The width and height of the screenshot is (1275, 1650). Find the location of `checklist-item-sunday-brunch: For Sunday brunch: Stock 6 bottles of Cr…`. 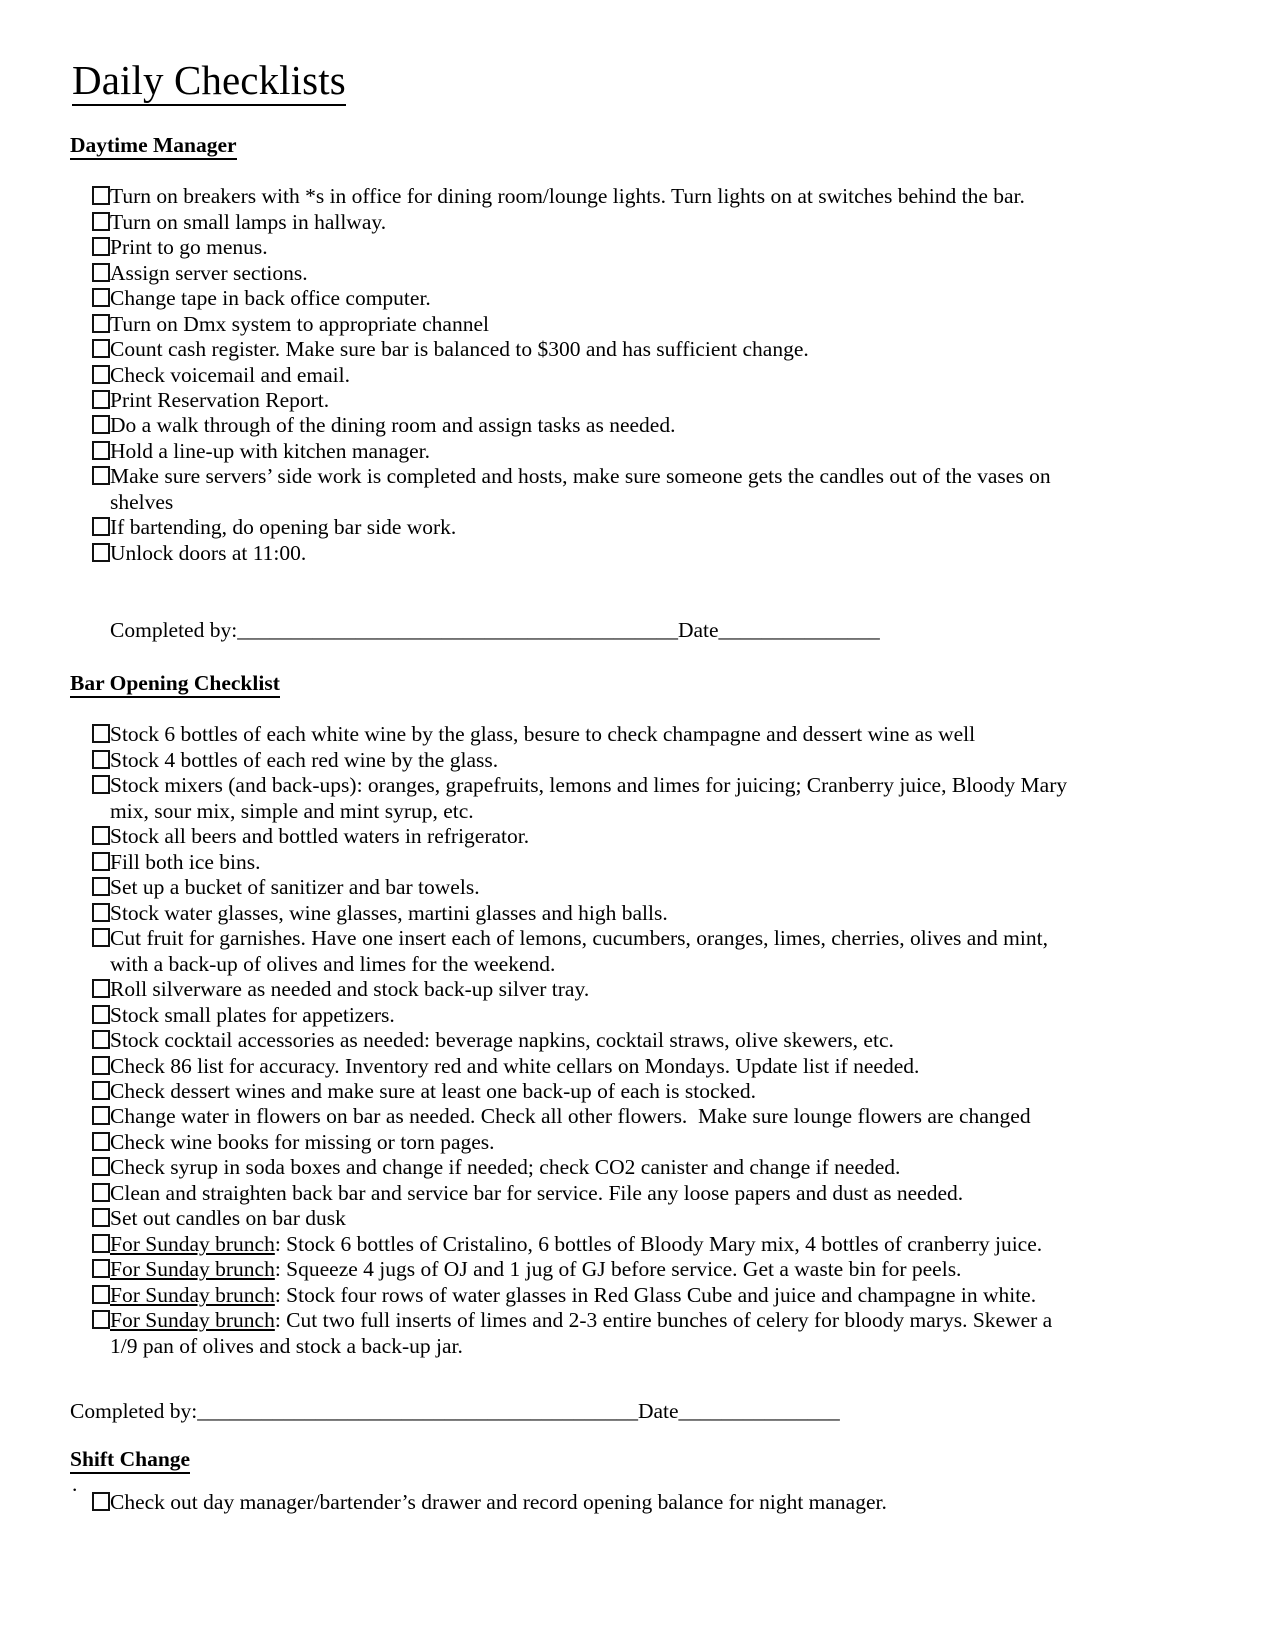

checklist-item-sunday-brunch: For Sunday brunch: Stock 6 bottles of Cr… is located at coordinates (570, 1244).